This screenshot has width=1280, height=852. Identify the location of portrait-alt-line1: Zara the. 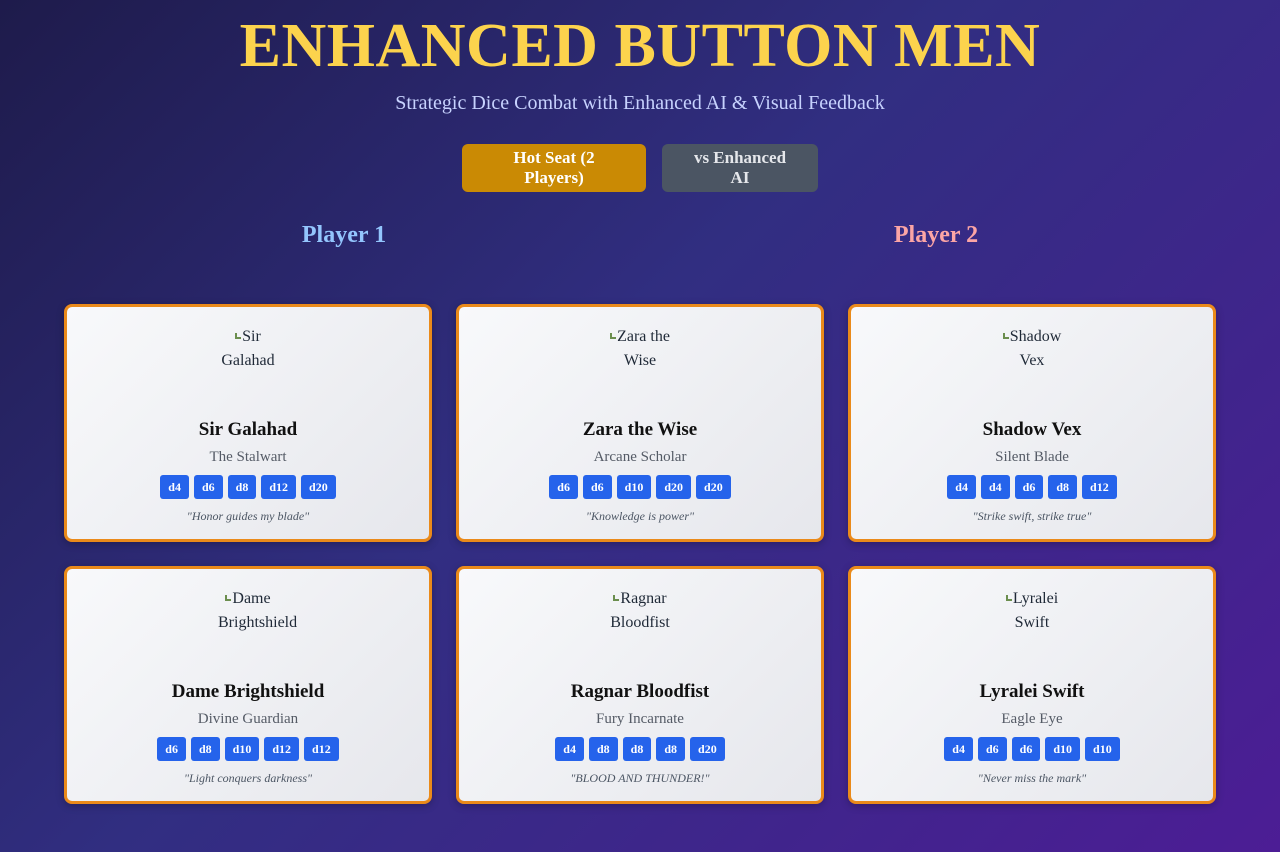
(643, 336).